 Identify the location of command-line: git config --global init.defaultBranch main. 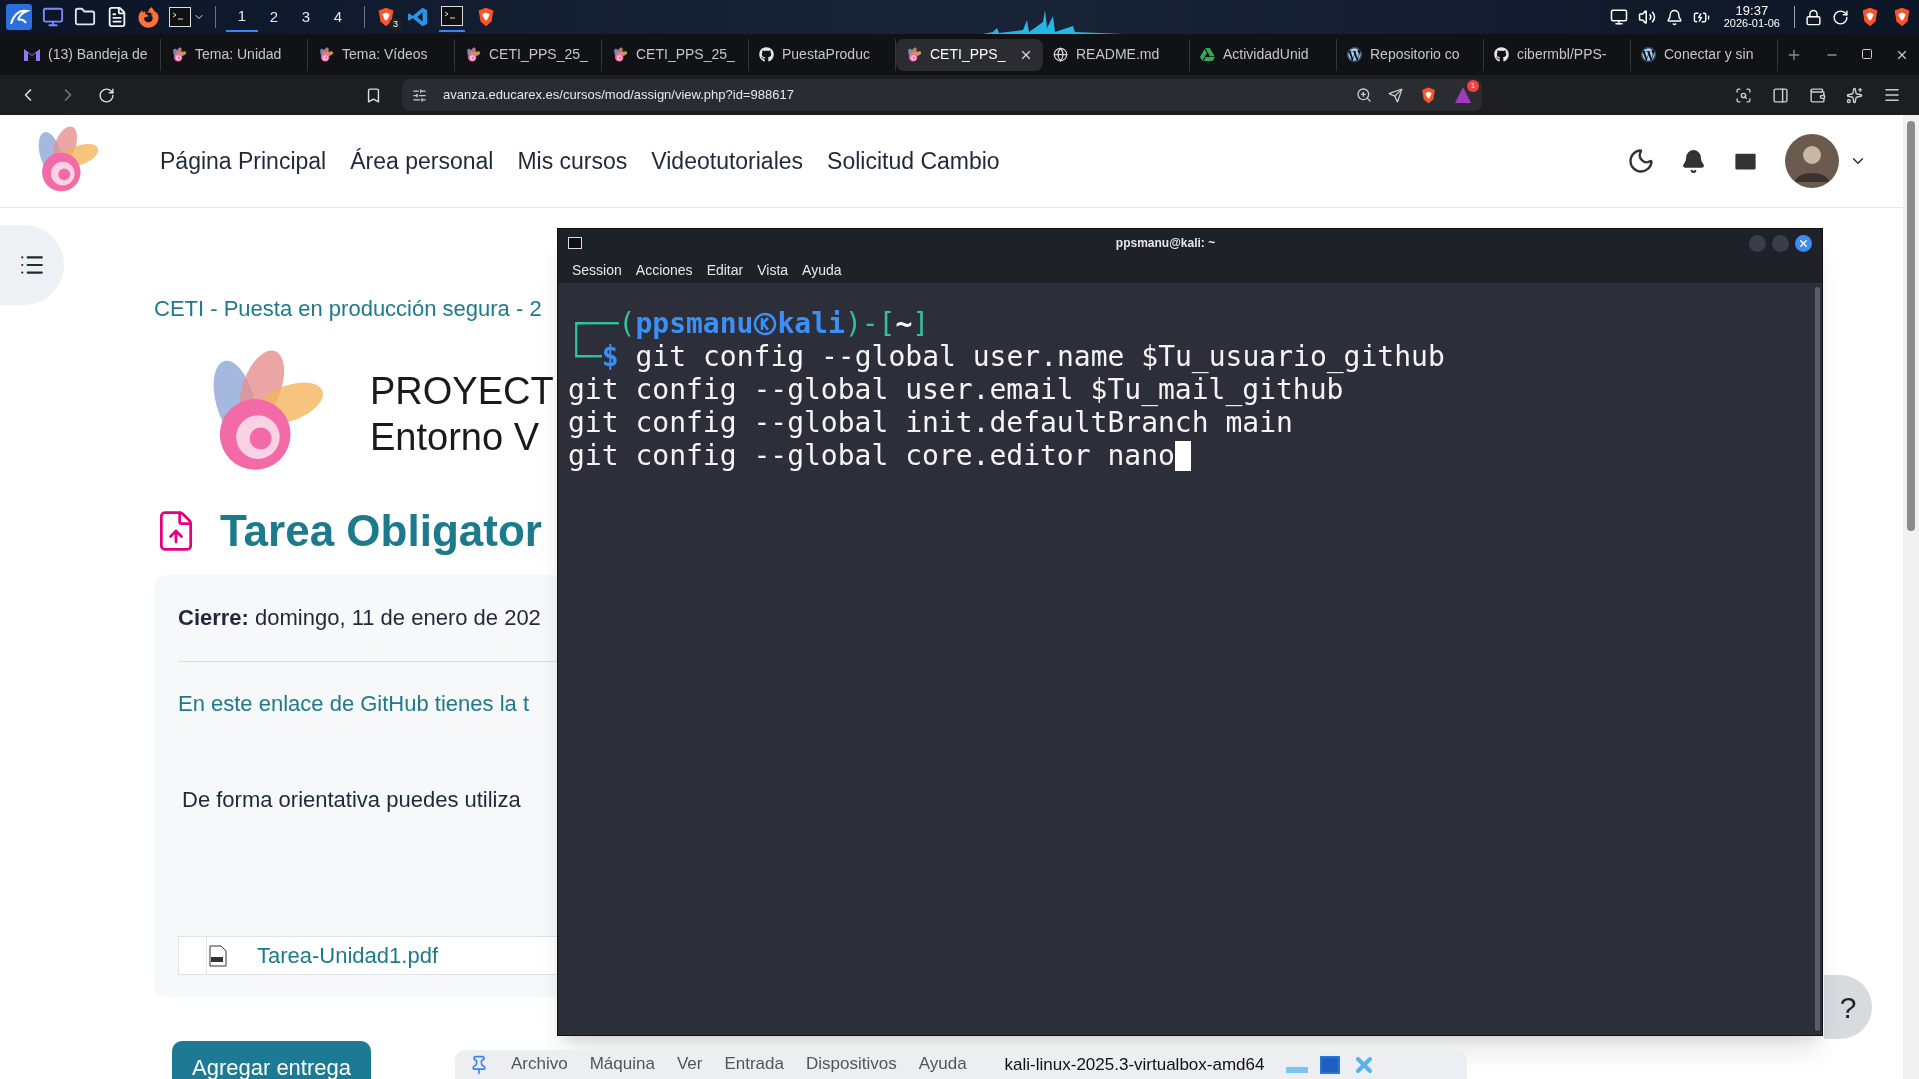
(930, 422).